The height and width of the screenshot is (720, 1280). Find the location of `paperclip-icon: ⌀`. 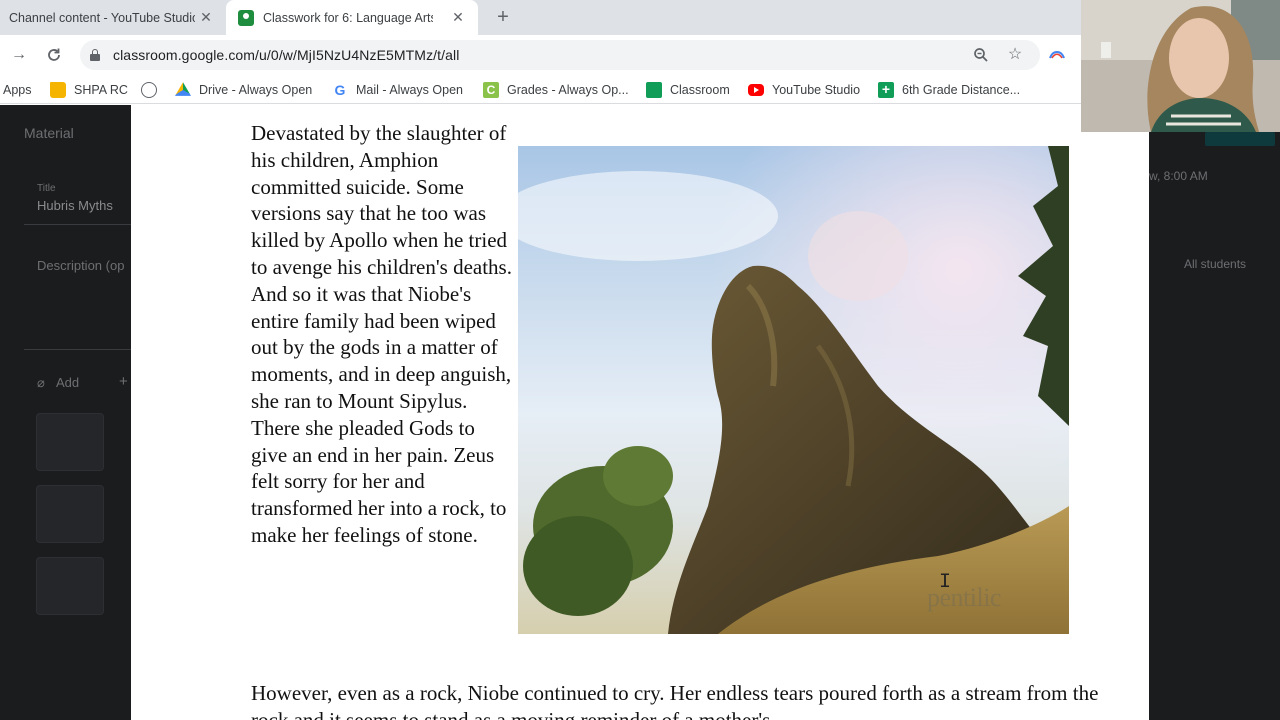

paperclip-icon: ⌀ is located at coordinates (41, 382).